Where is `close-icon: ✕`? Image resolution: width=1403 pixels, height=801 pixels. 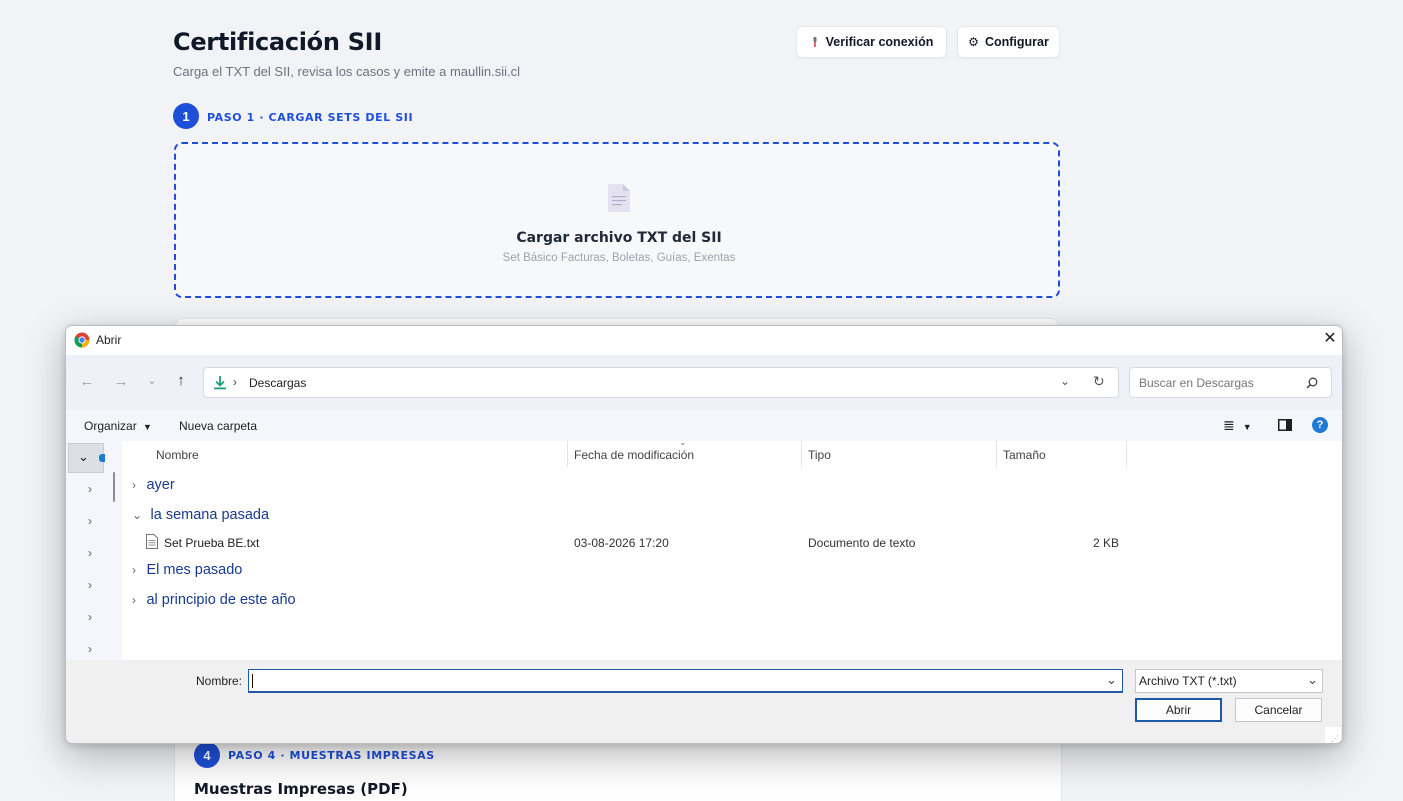
close-icon: ✕ is located at coordinates (1330, 339).